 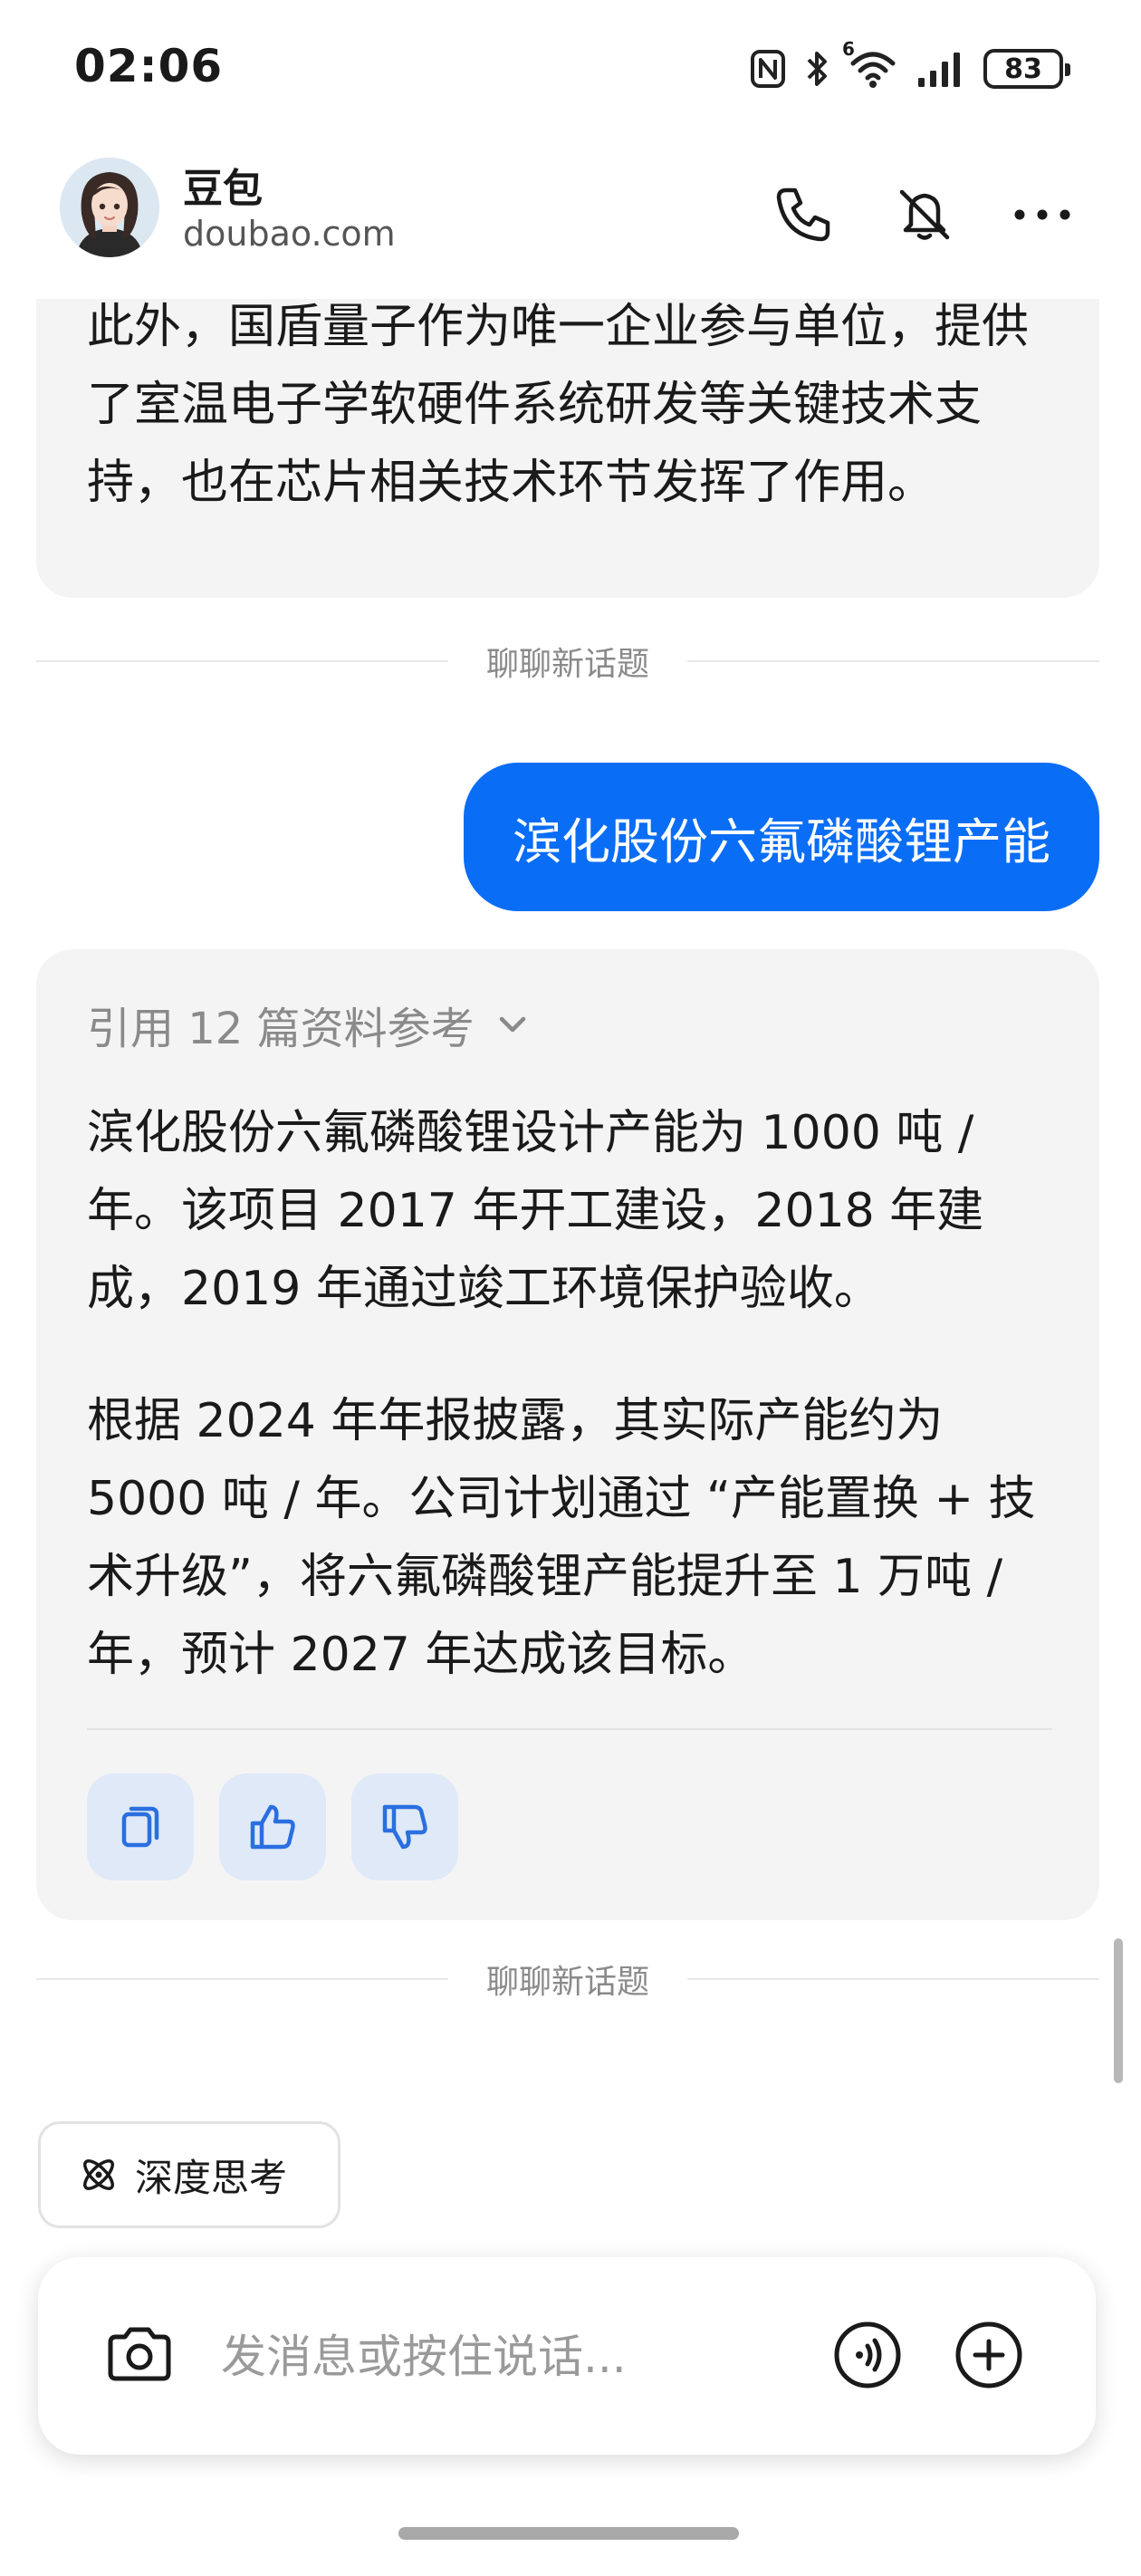 I want to click on deep-think-button: 深度思考, so click(x=189, y=2174).